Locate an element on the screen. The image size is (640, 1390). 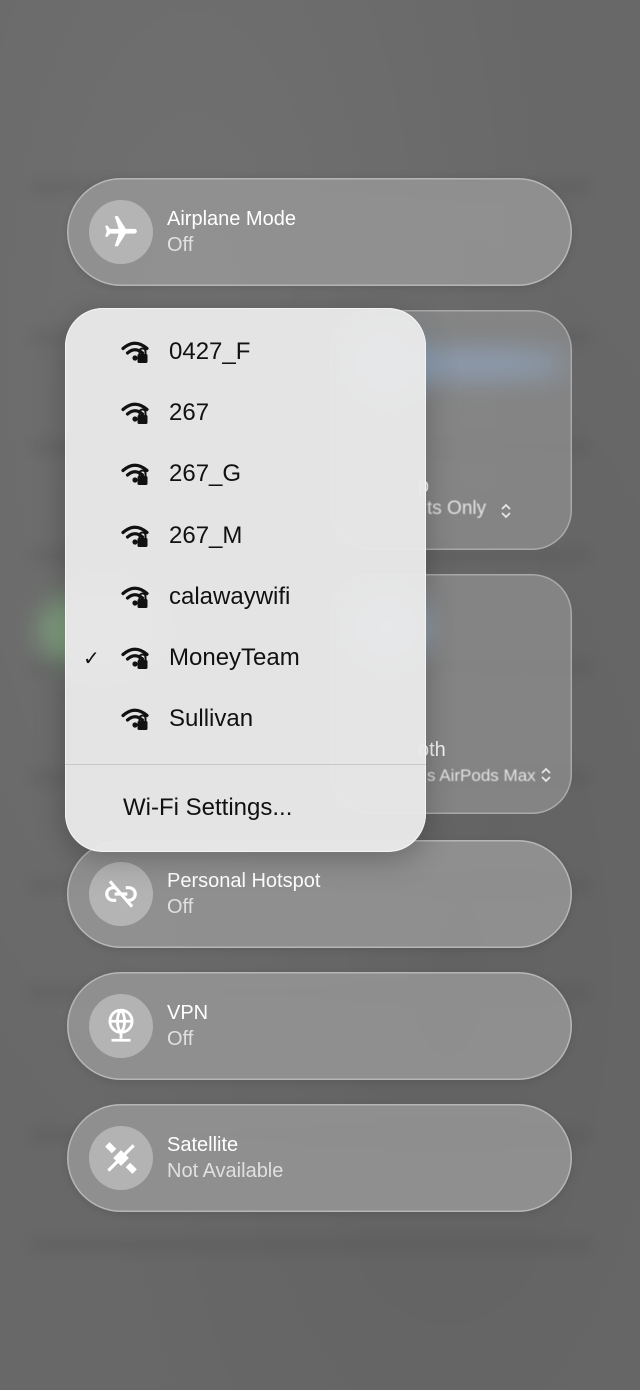
airdrop-status-fragment: ts Only is located at coordinates (457, 508).